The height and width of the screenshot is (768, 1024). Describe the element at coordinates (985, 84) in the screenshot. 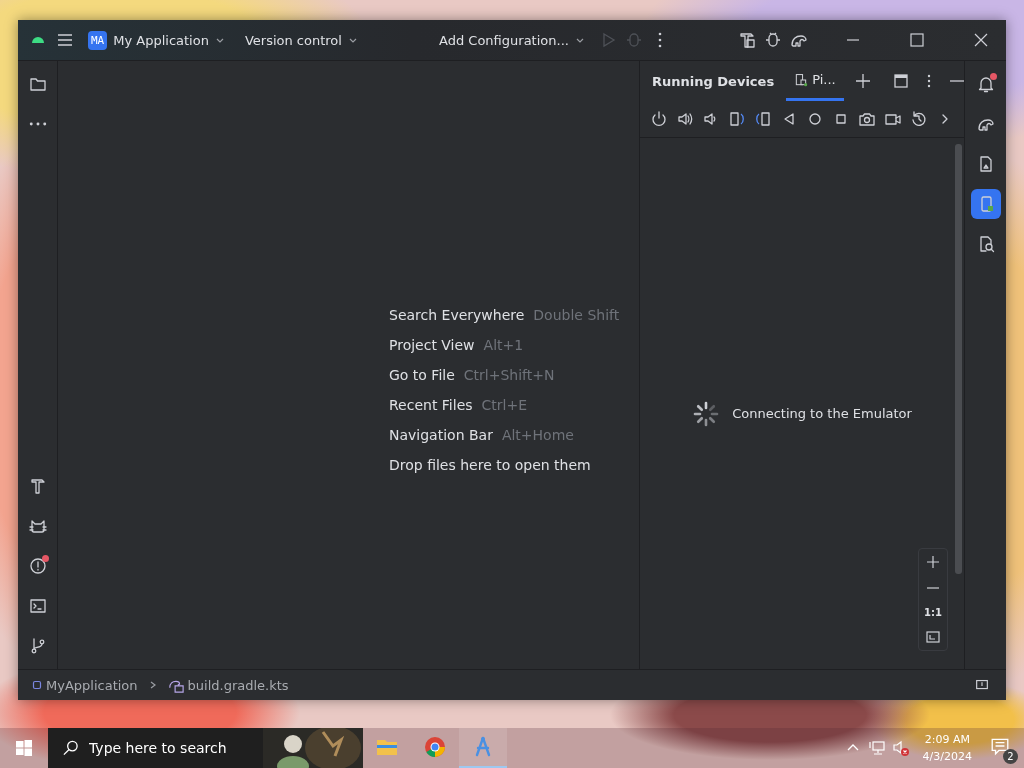

I see `bell-icon` at that location.